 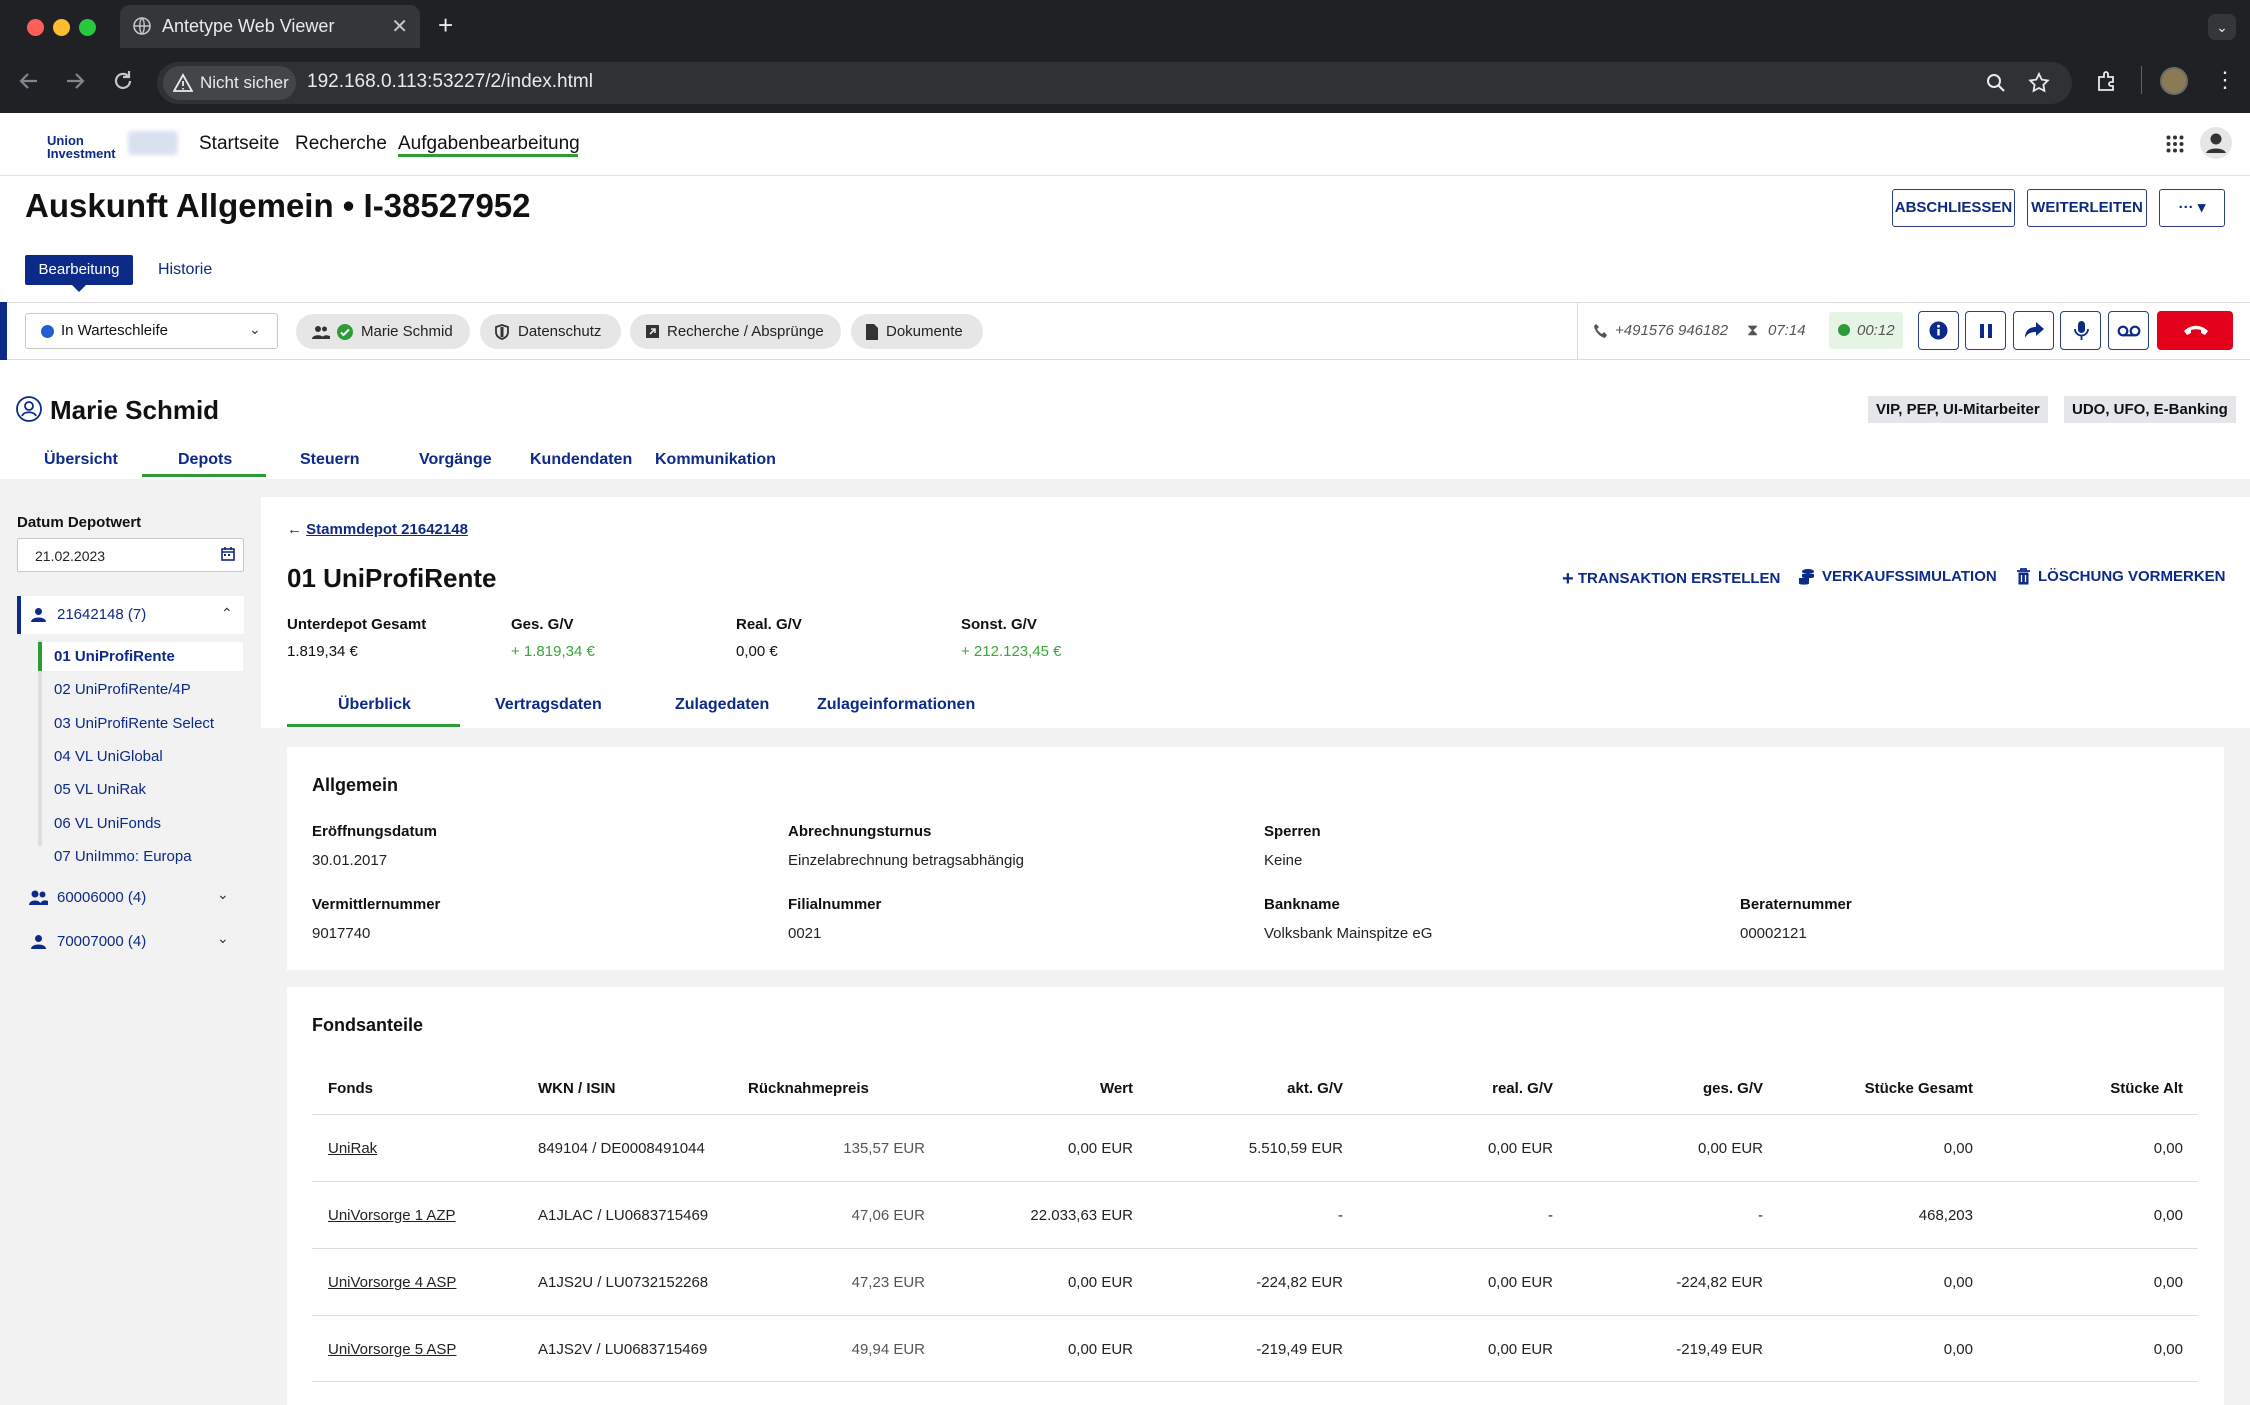 What do you see at coordinates (2168, 1148) in the screenshot?
I see `table-cell: 0,00` at bounding box center [2168, 1148].